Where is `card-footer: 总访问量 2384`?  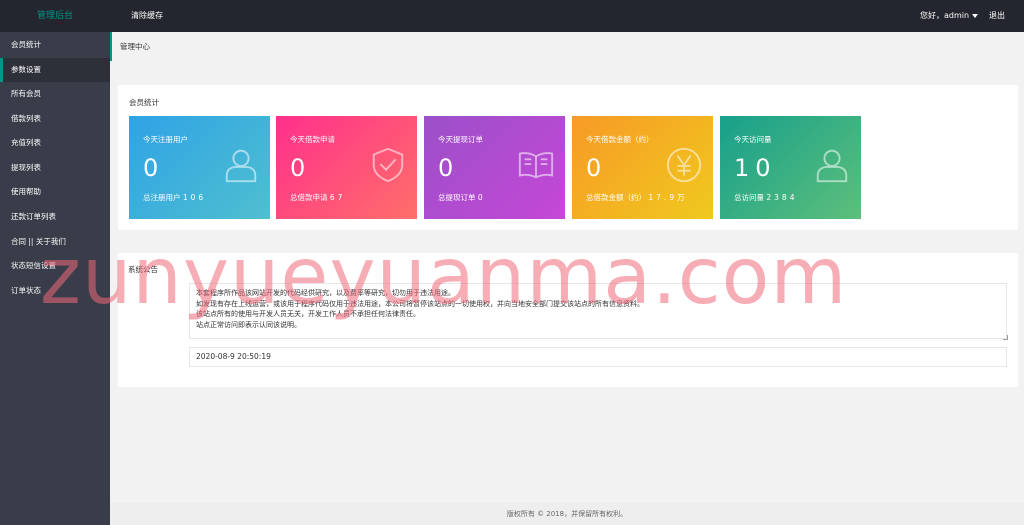
card-footer: 总访问量 2384 is located at coordinates (765, 197).